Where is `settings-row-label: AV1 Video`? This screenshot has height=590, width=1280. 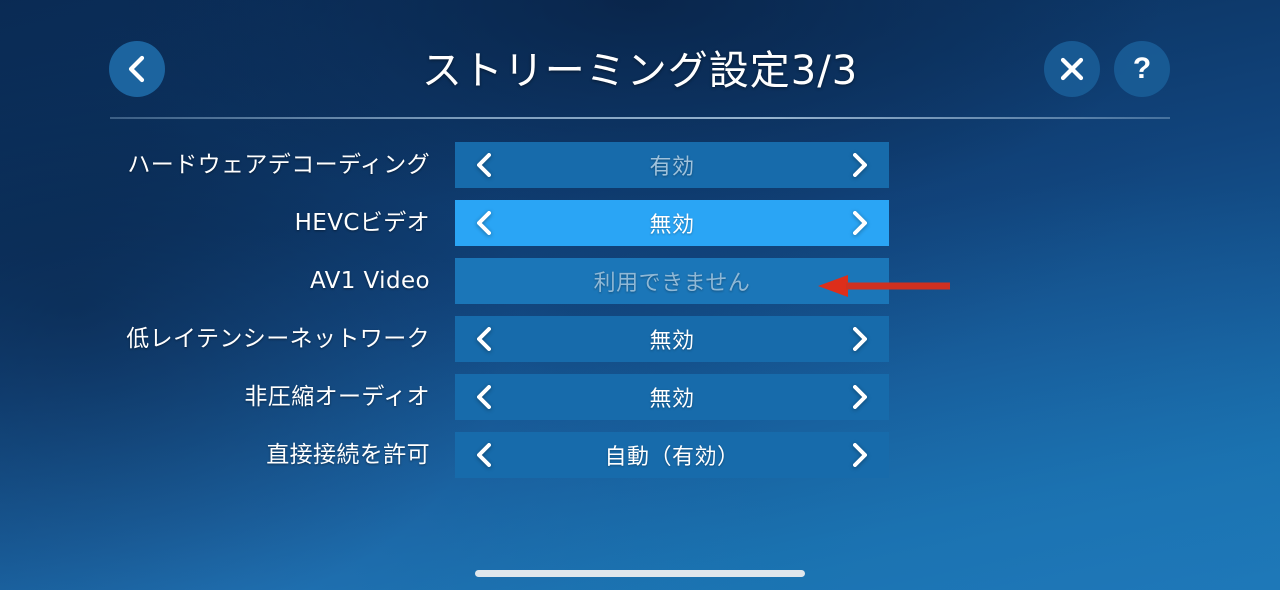
settings-row-label: AV1 Video is located at coordinates (370, 281).